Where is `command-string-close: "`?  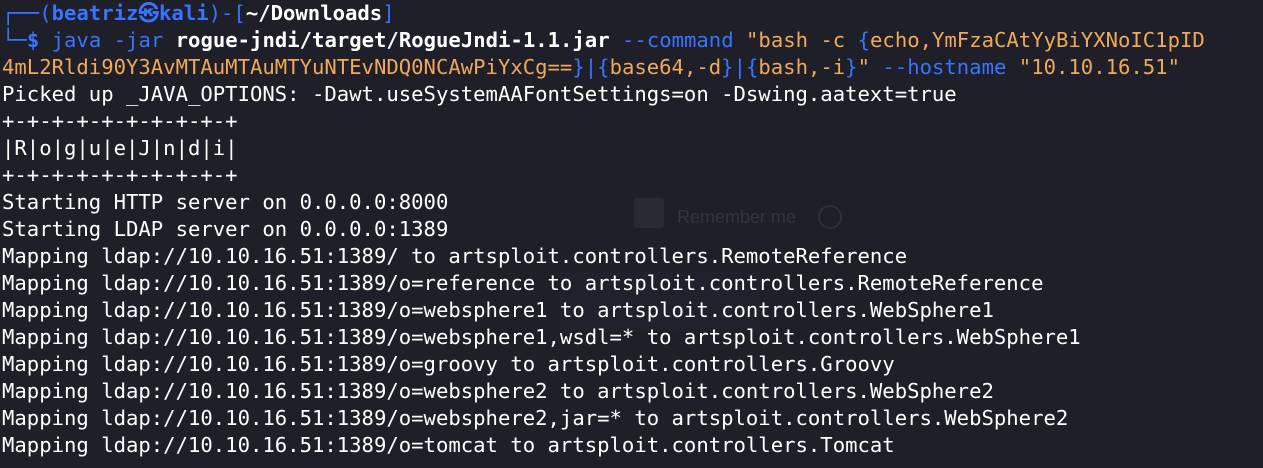
command-string-close: " is located at coordinates (863, 67).